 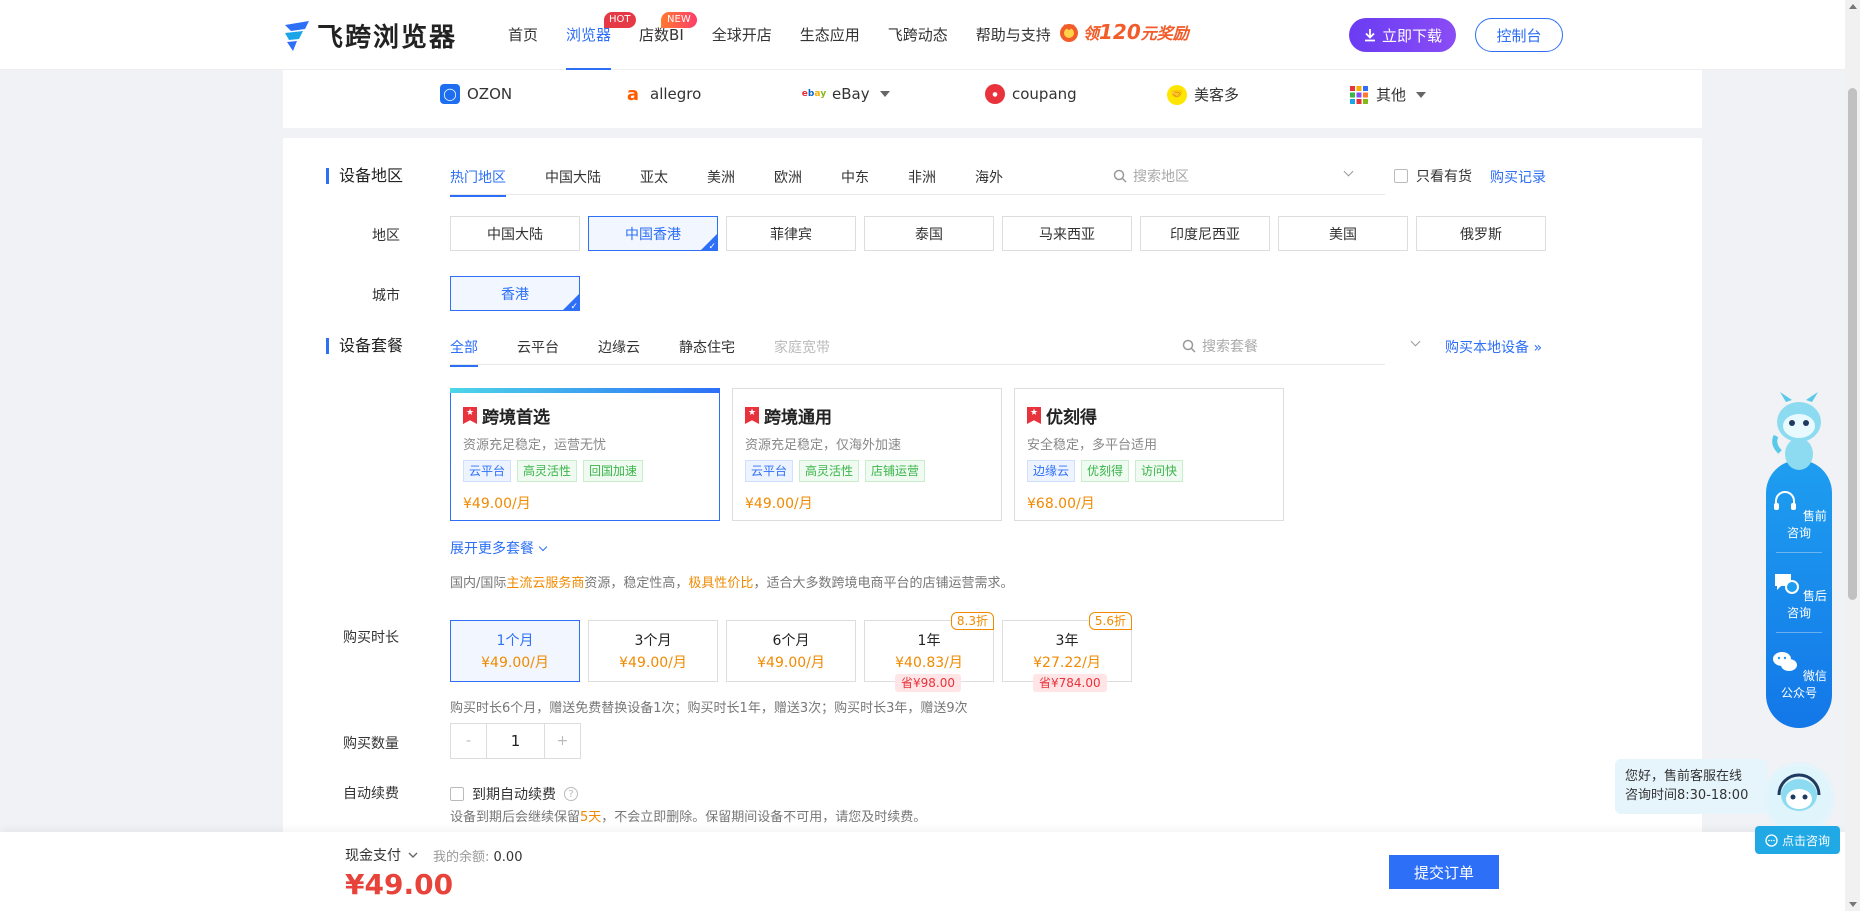 What do you see at coordinates (516, 418) in the screenshot?
I see `package-name: 跨境首选` at bounding box center [516, 418].